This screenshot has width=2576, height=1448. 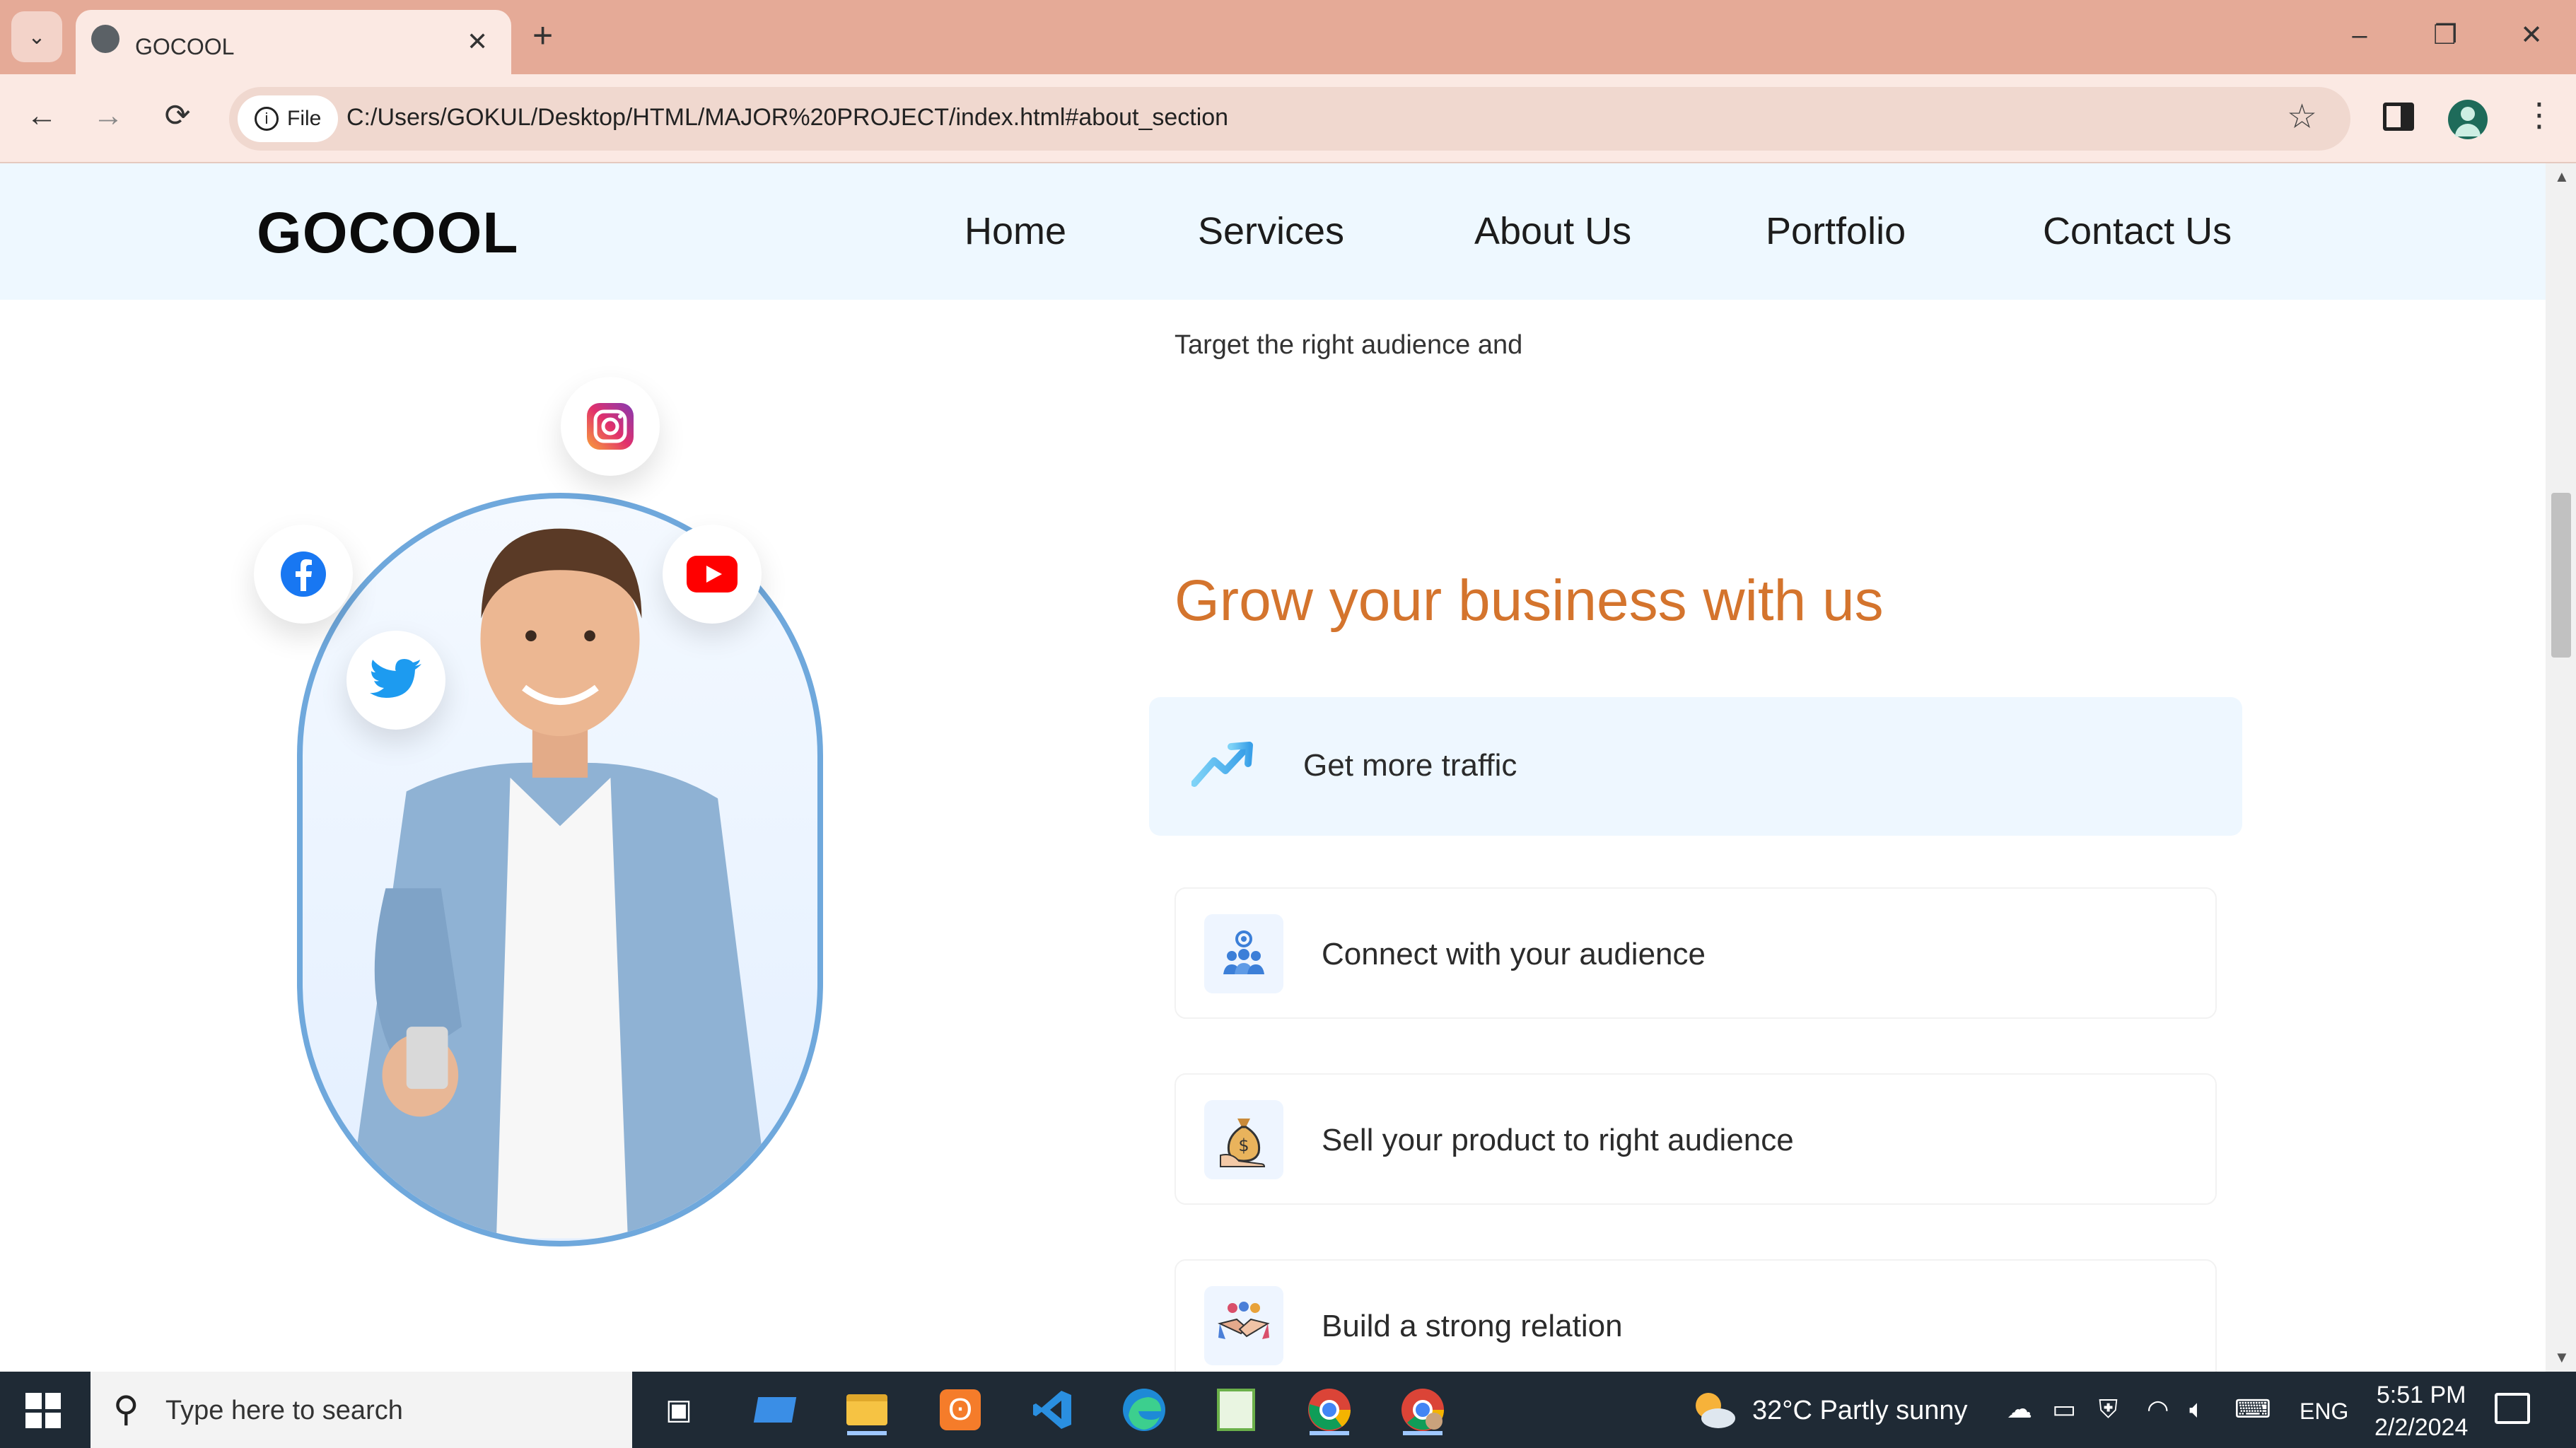 What do you see at coordinates (2421, 1427) in the screenshot?
I see `clock-date: 2/2/2024` at bounding box center [2421, 1427].